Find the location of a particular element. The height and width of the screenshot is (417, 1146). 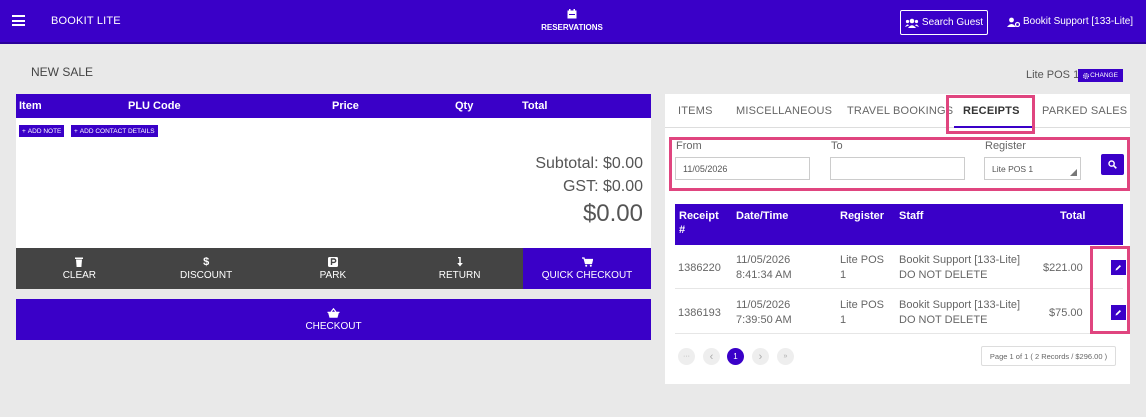

search-button is located at coordinates (1112, 164).